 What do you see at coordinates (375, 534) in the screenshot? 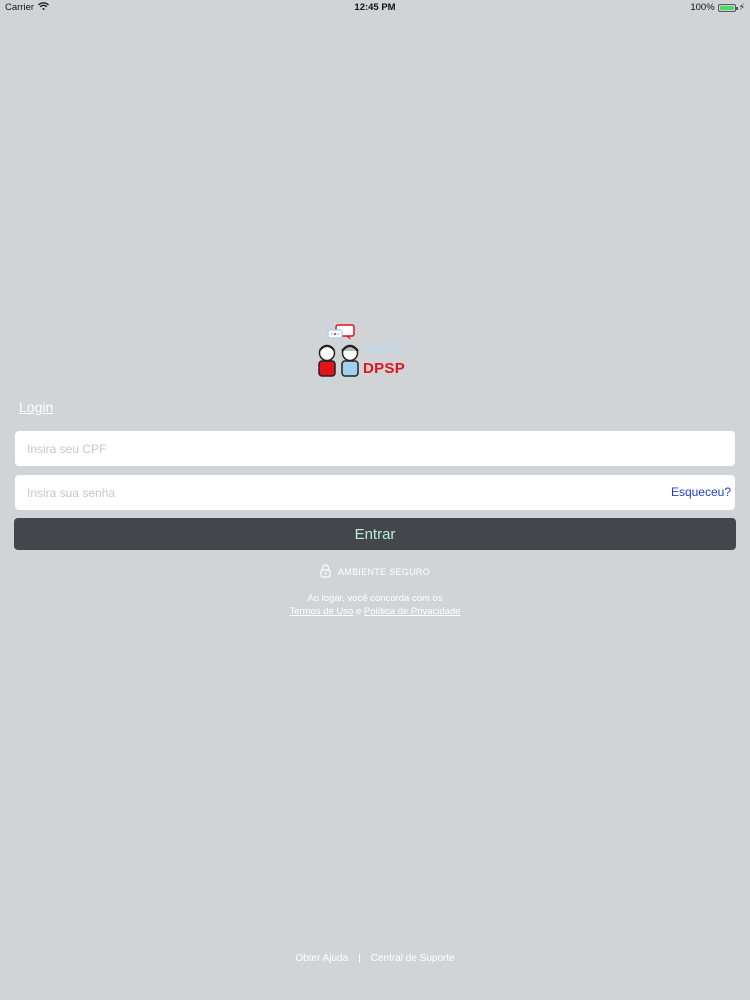
I see `enter-button: Entrar` at bounding box center [375, 534].